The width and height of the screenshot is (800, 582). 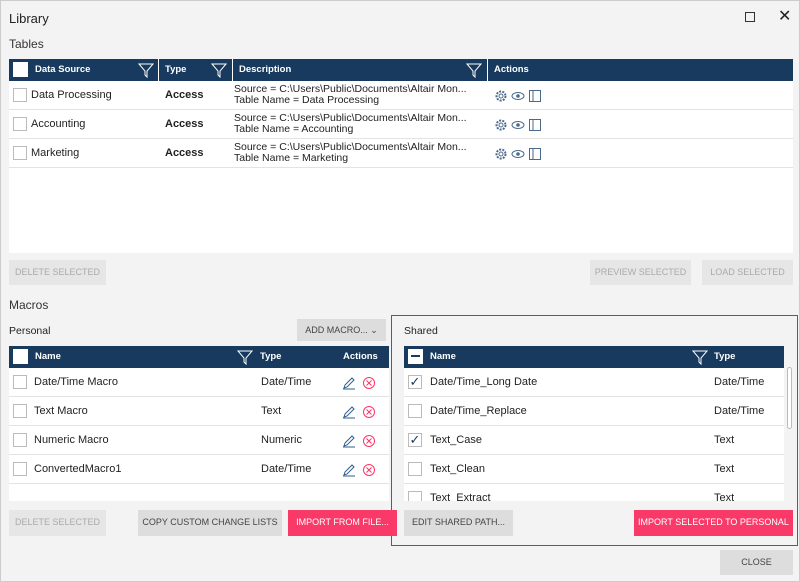 I want to click on shared-header: Name Type, so click(x=594, y=357).